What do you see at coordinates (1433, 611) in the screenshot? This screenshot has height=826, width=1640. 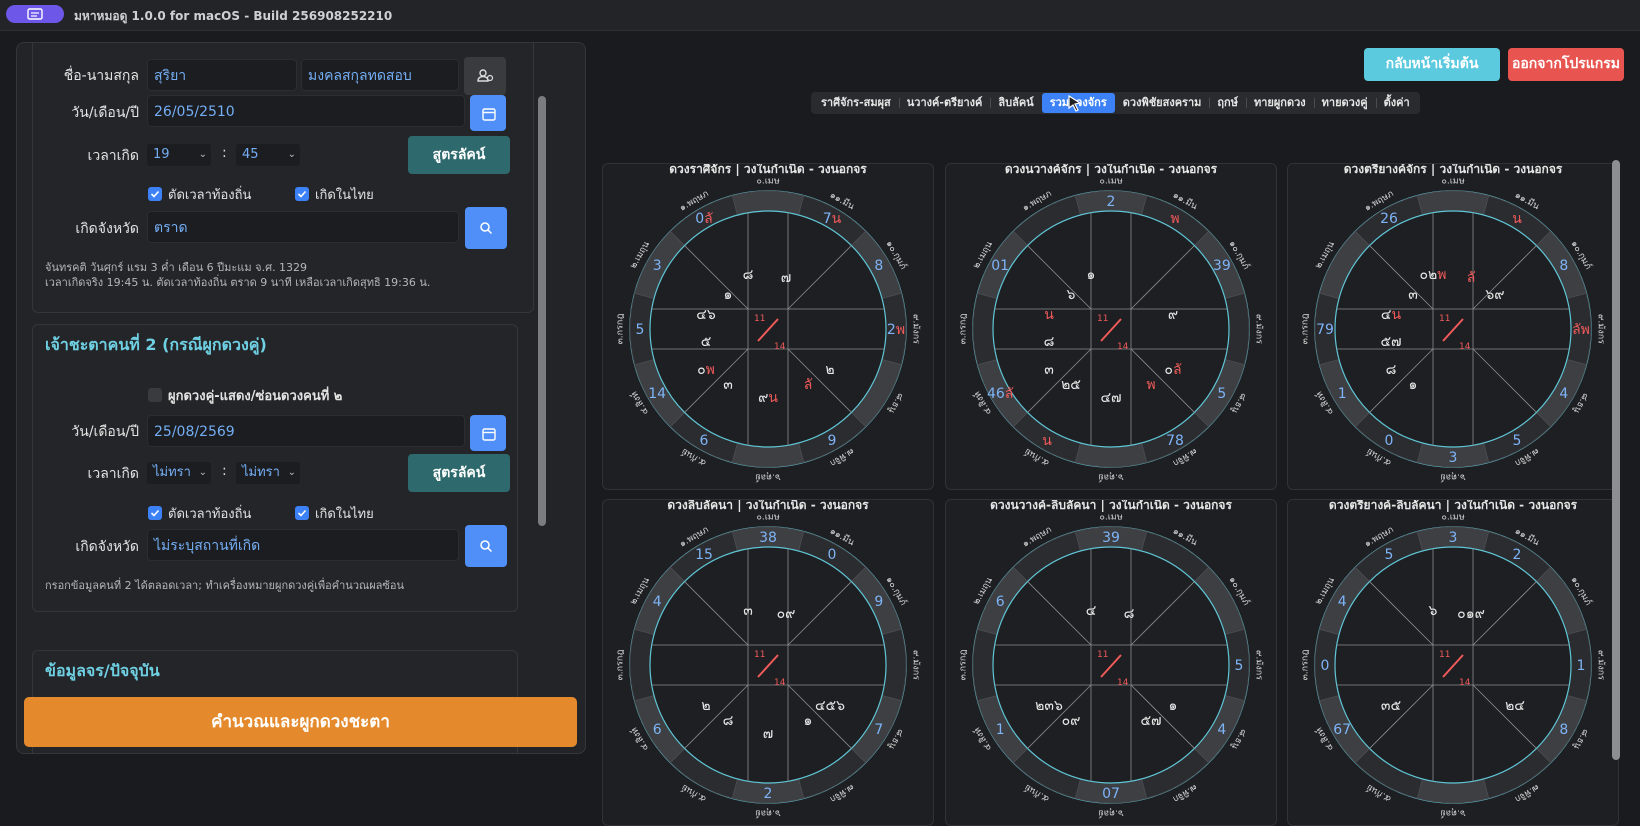 I see `inner-planet: ๖` at bounding box center [1433, 611].